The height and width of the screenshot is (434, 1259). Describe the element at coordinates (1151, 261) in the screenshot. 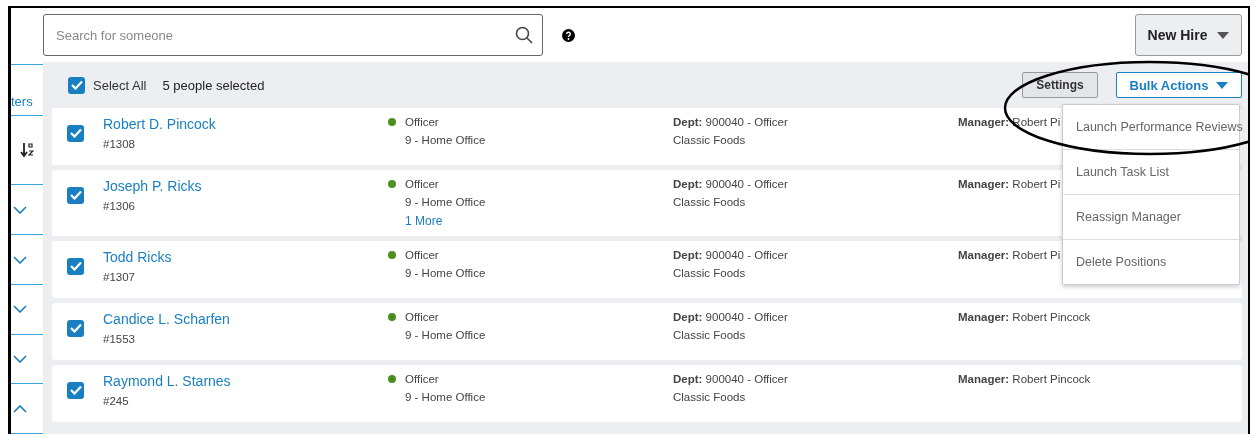

I see `menu-item: Delete Positions` at that location.